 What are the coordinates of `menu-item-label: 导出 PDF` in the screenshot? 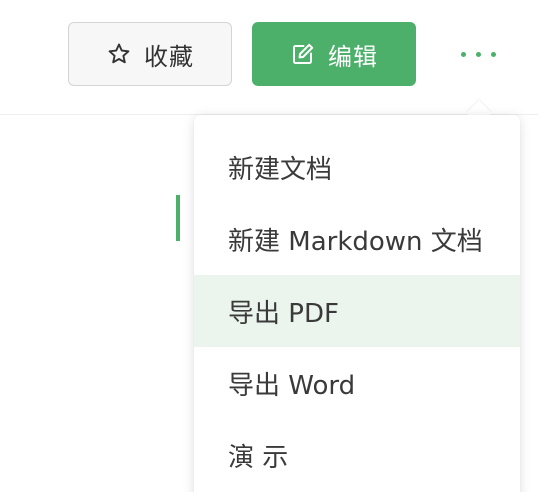 It's located at (283, 313).